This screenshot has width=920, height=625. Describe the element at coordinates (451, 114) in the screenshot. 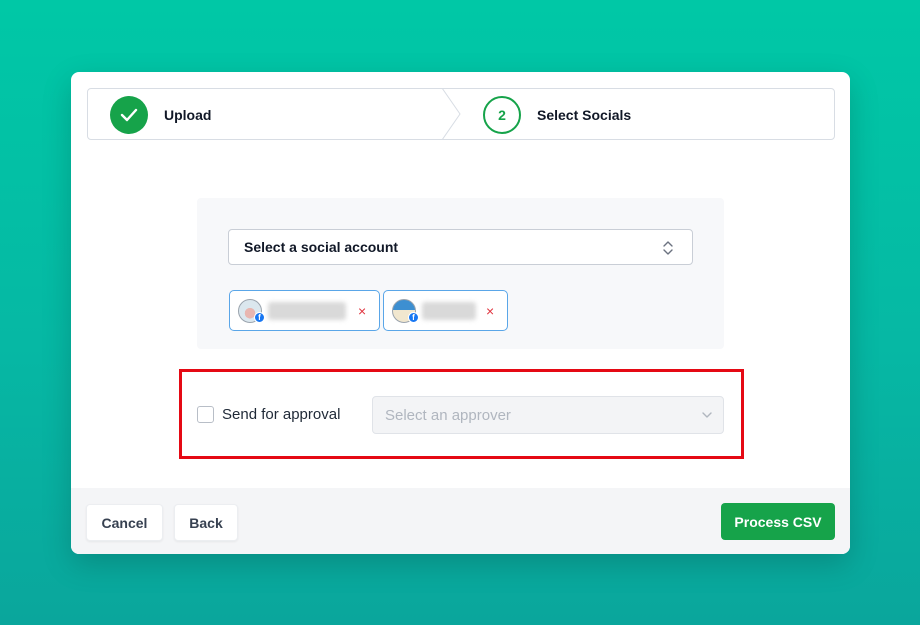

I see `step-divider-arrow` at that location.